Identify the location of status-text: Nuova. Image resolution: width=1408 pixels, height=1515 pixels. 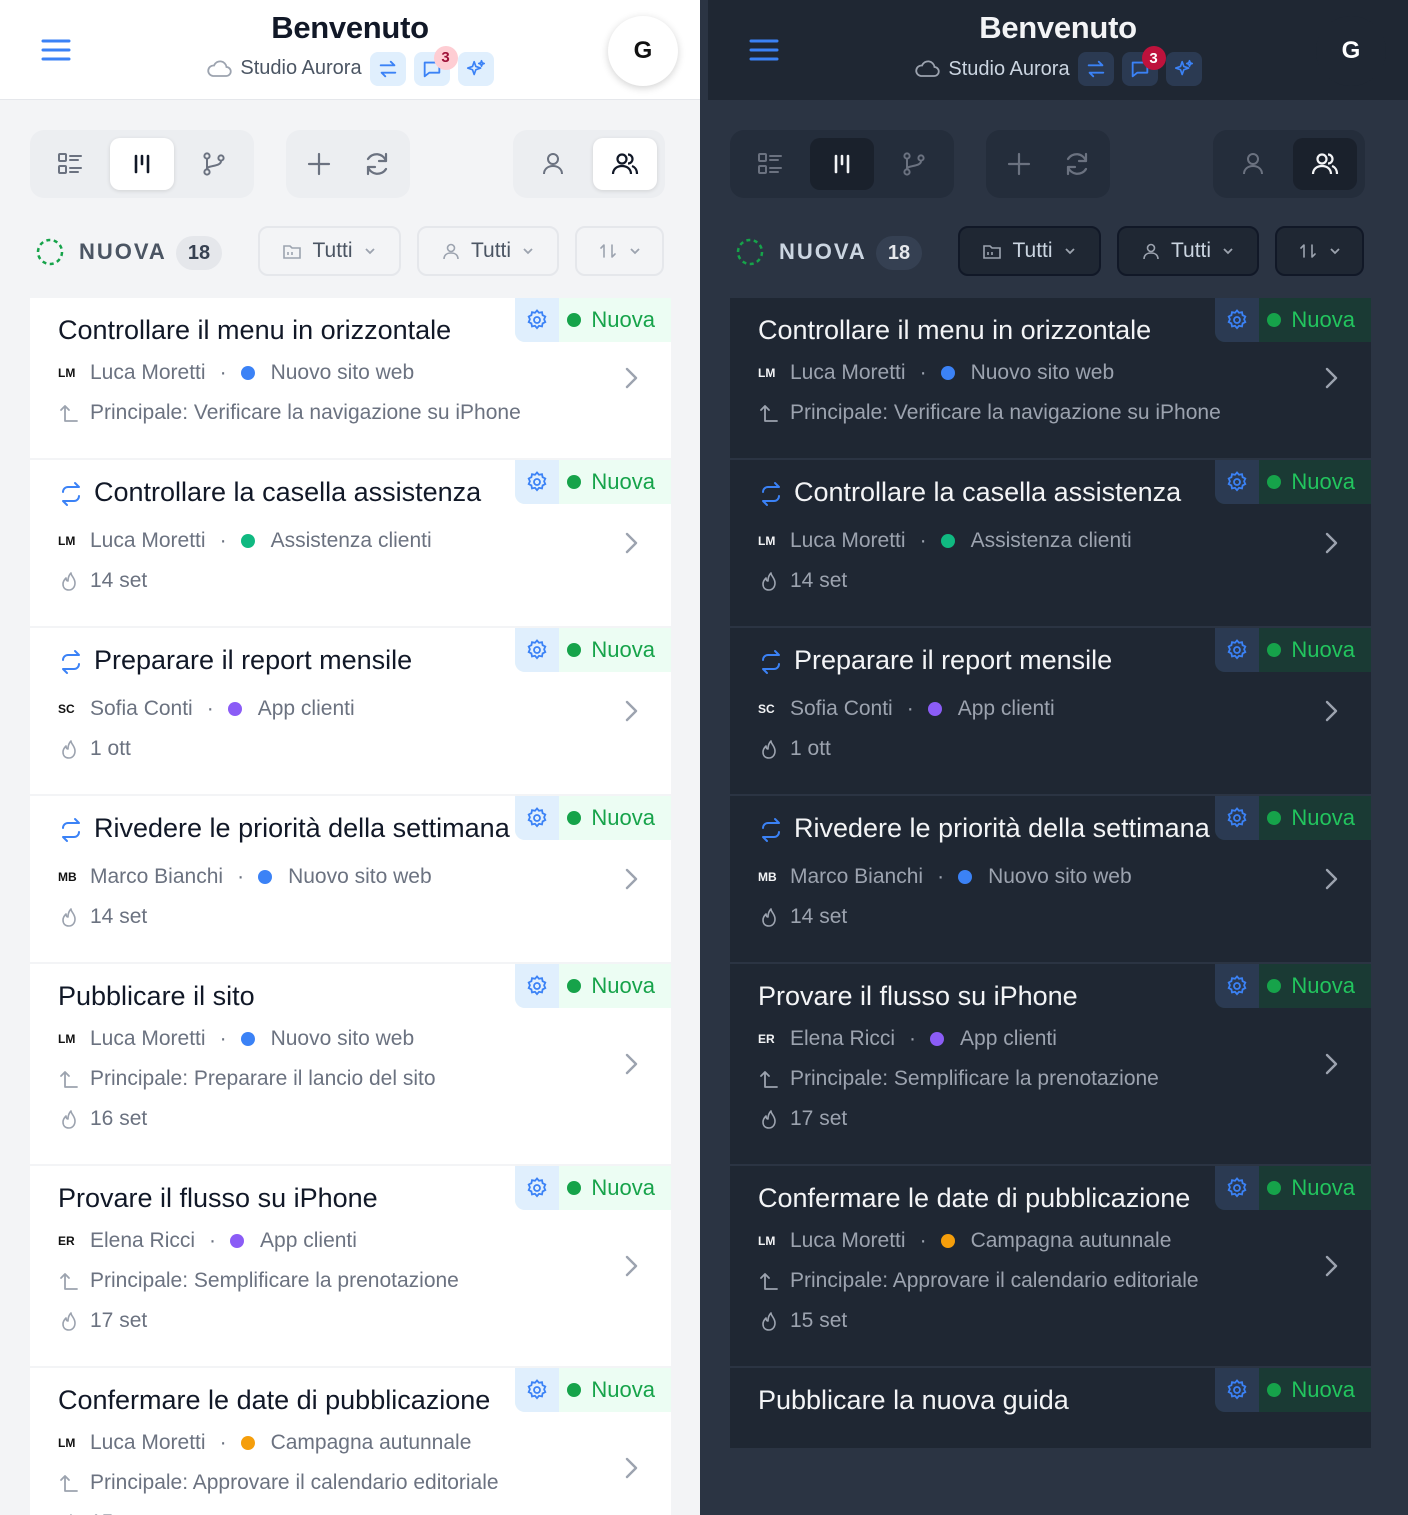
(623, 1389).